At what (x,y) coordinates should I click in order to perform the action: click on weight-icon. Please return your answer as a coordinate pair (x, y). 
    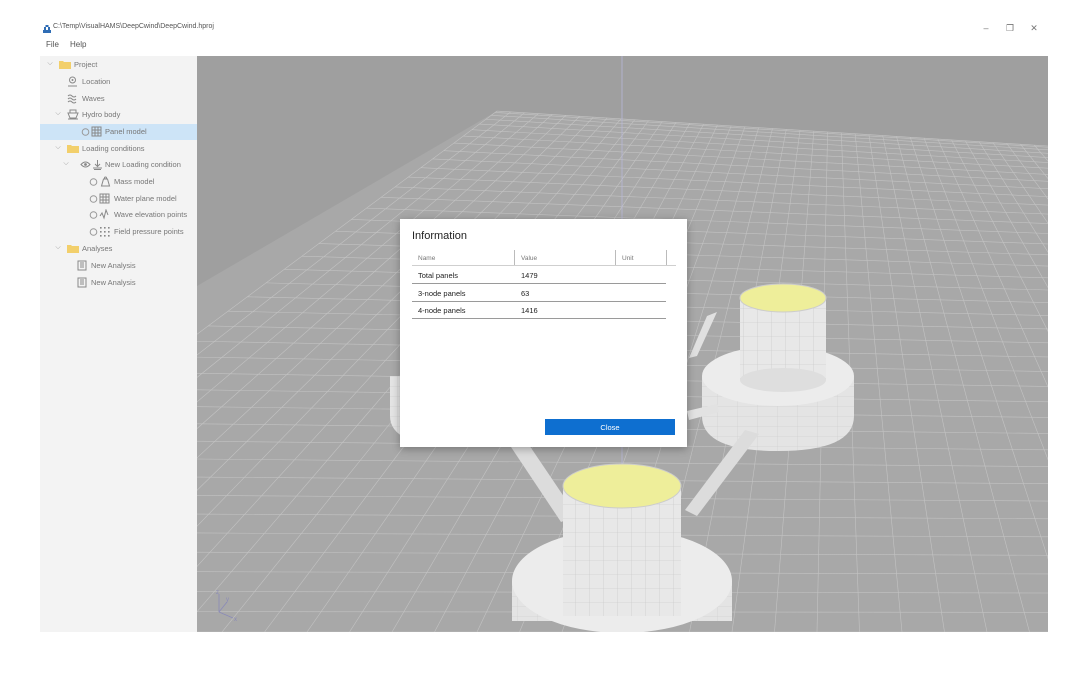
    Looking at the image, I should click on (105, 181).